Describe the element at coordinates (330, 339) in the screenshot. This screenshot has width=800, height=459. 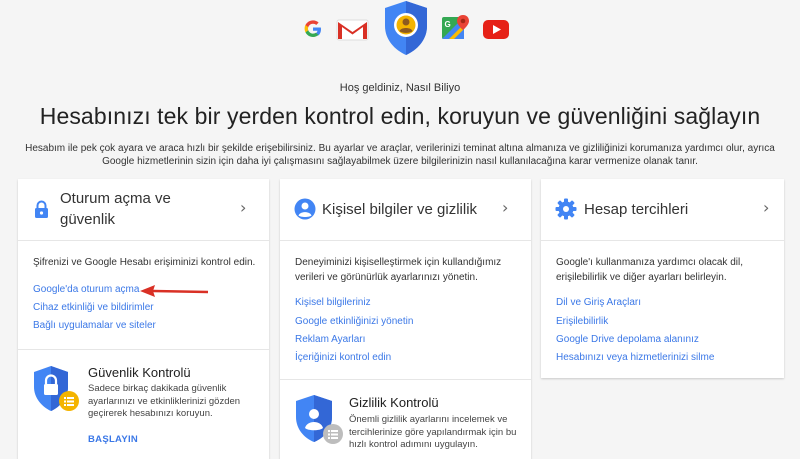
I see `link-ad-settings: Reklam Ayarları` at that location.